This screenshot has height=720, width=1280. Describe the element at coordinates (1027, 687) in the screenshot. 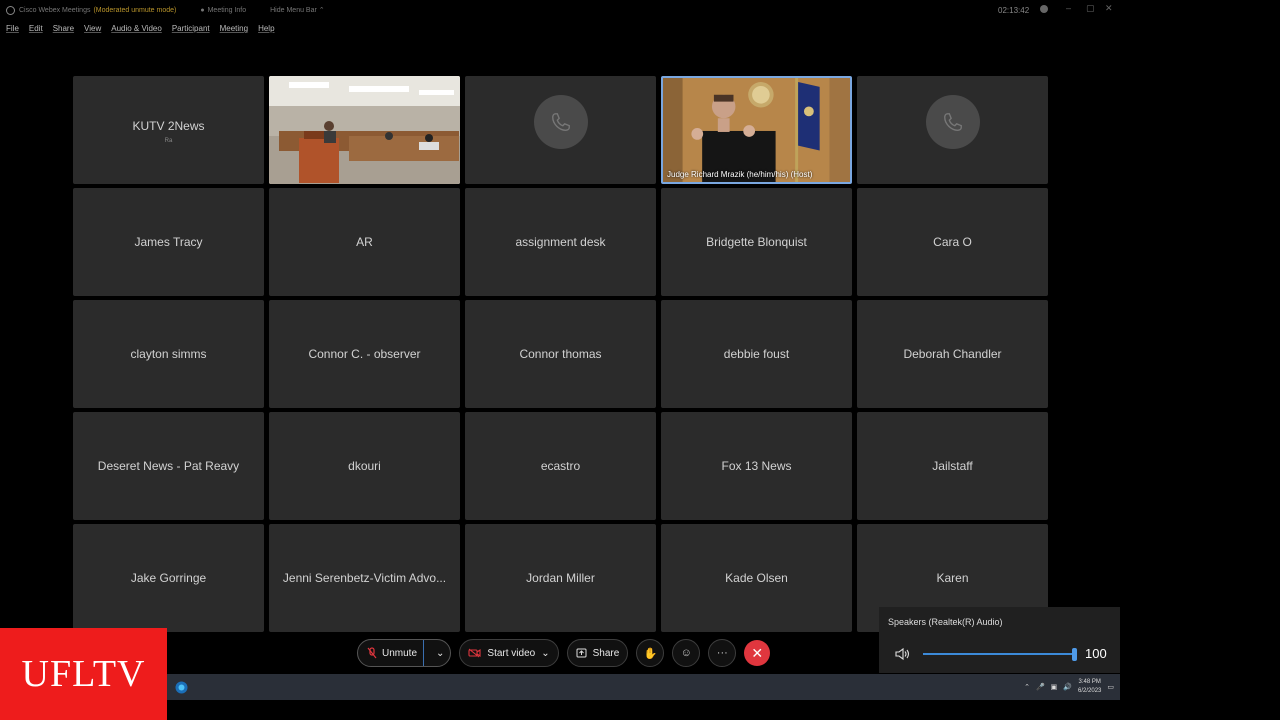

I see `chevron-up-icon: ⌃` at that location.